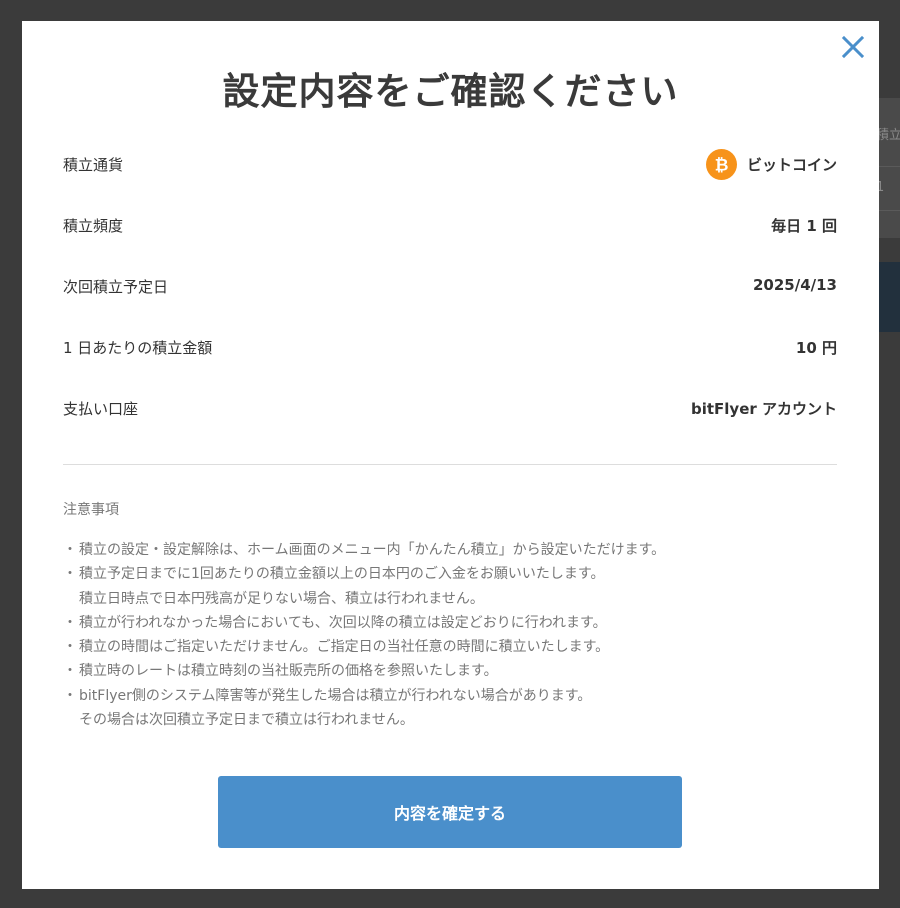 This screenshot has width=900, height=908. Describe the element at coordinates (101, 409) in the screenshot. I see `row-label: 支払い口座` at that location.